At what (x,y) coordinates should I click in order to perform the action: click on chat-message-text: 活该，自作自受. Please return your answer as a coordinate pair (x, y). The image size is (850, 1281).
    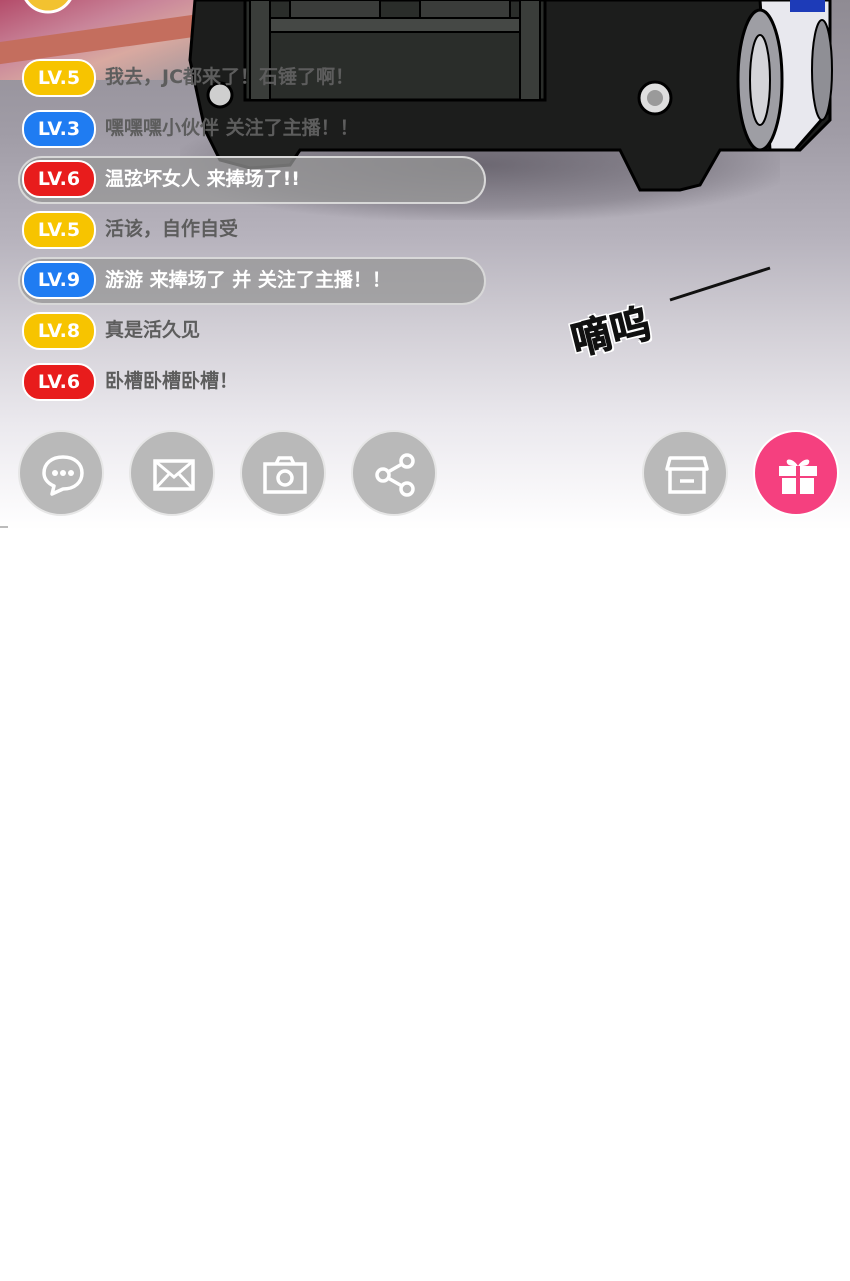
    Looking at the image, I should click on (172, 229).